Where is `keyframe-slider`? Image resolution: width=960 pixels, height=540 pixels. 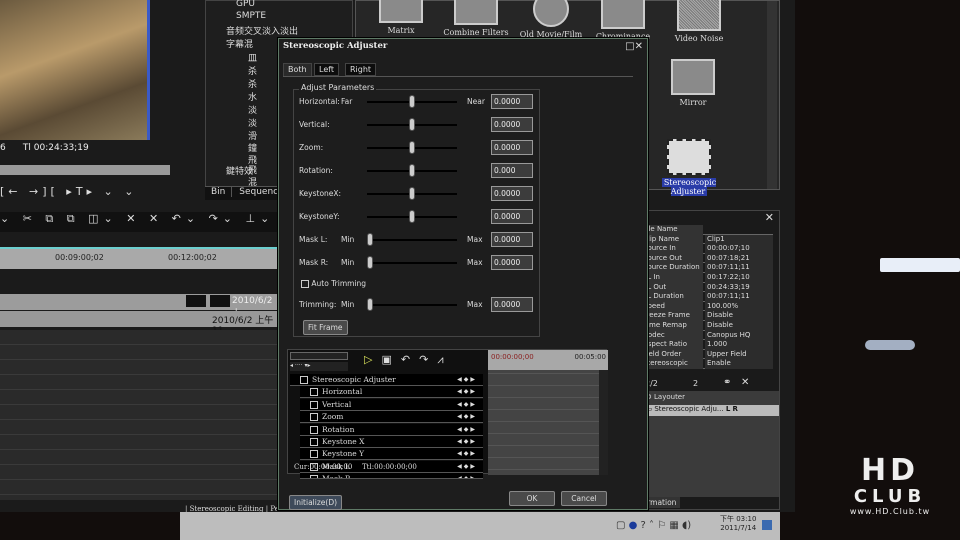
keyframe-slider is located at coordinates (319, 356).